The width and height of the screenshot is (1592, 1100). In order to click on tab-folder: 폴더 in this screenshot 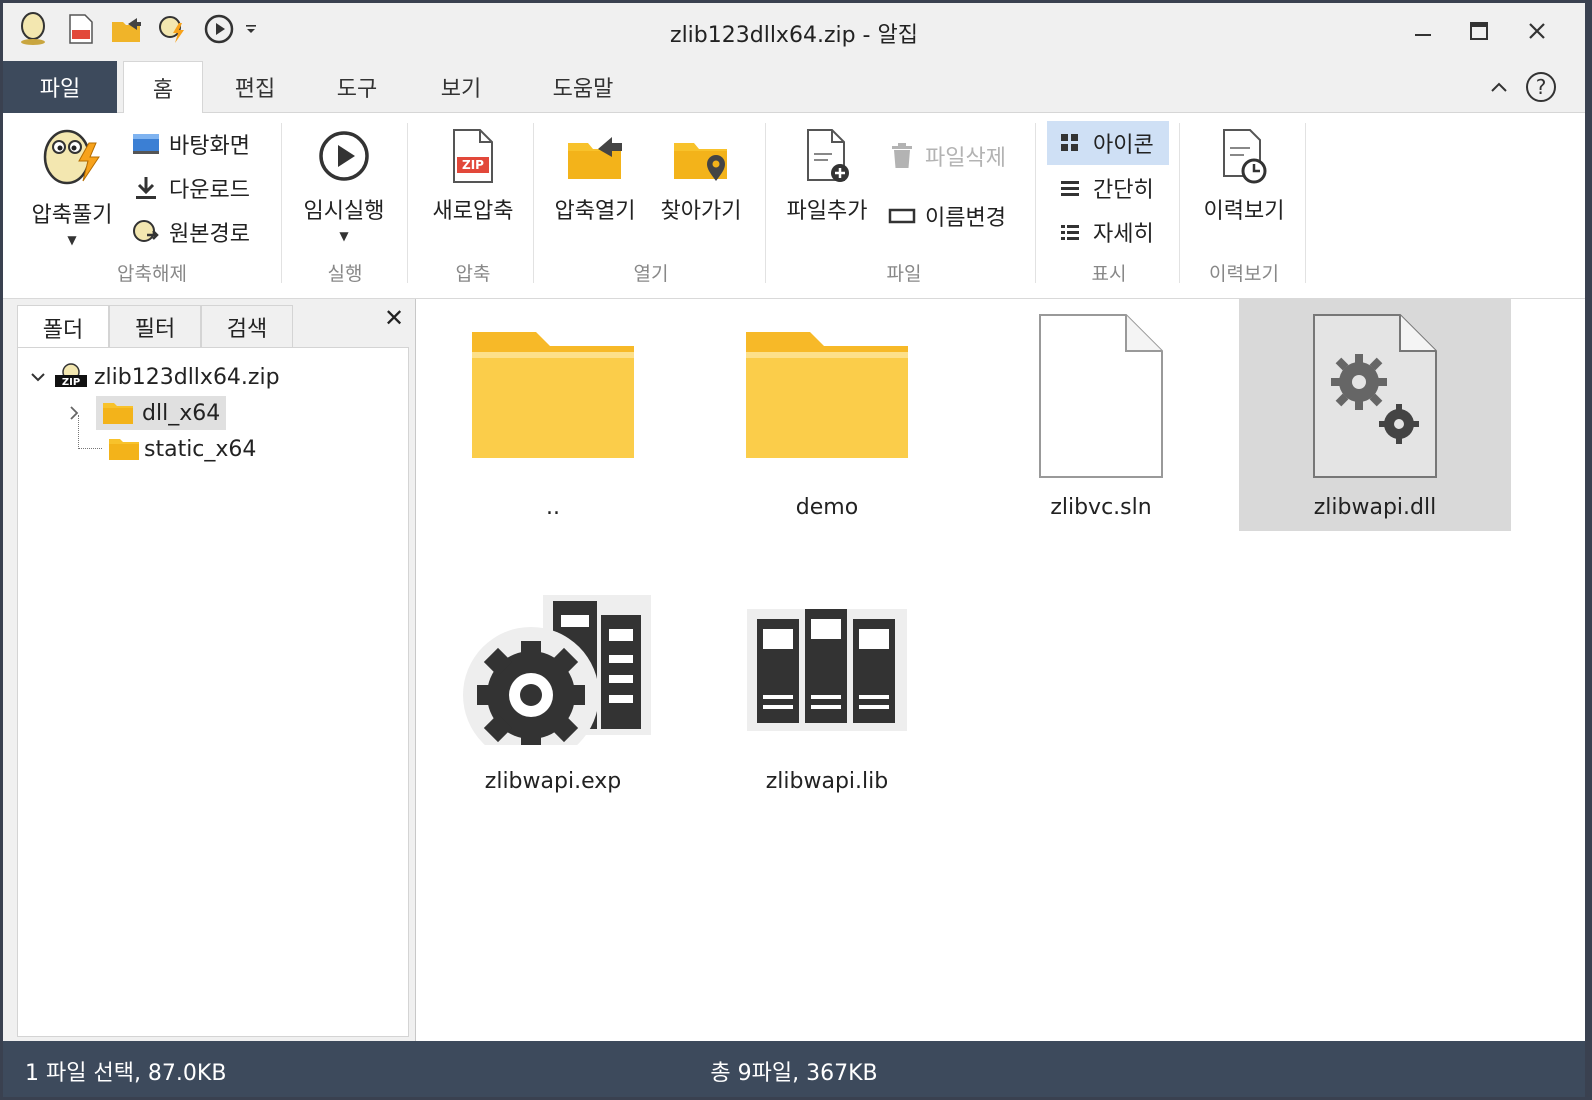, I will do `click(63, 327)`.